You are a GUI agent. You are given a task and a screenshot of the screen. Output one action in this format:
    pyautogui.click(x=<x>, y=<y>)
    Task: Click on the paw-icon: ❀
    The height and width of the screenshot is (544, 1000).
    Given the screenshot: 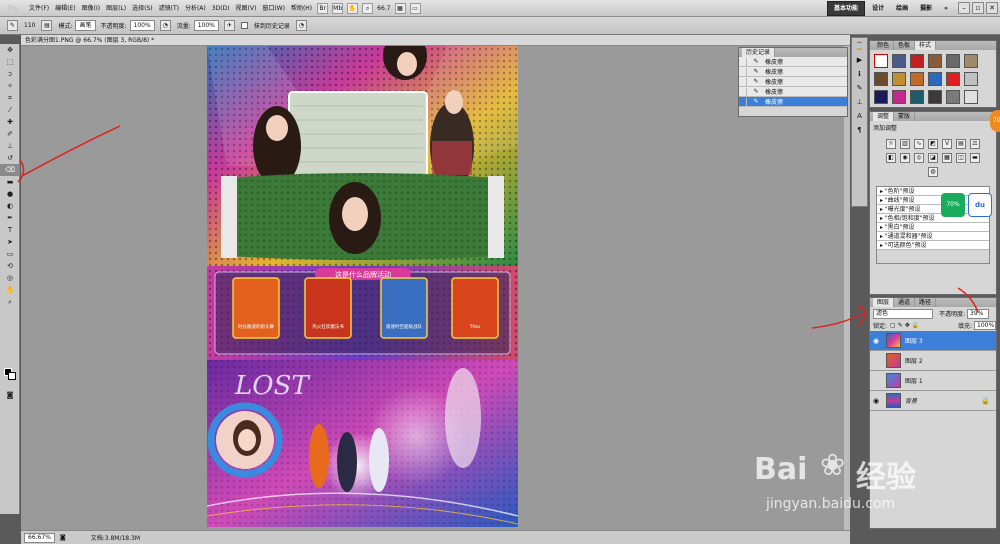 What is the action you would take?
    pyautogui.click(x=833, y=465)
    